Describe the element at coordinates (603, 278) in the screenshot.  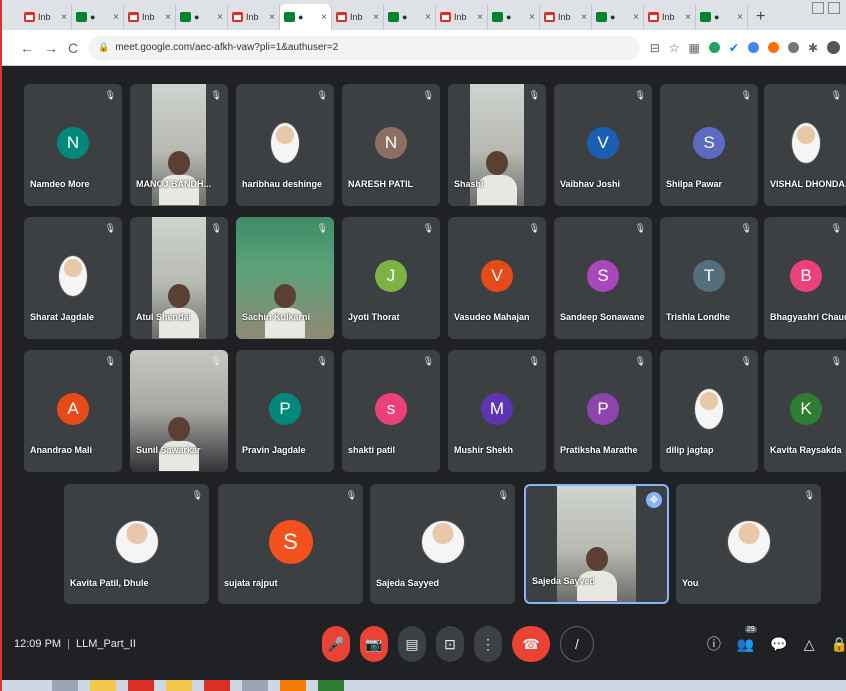
I see `participant-tile: S Sandeep Sonawane 🎙` at that location.